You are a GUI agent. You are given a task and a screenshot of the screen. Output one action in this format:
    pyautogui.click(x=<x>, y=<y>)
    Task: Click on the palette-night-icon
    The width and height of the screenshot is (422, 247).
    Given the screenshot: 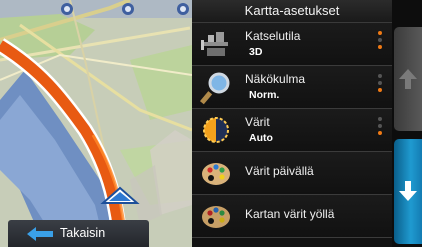 What is the action you would take?
    pyautogui.click(x=216, y=216)
    